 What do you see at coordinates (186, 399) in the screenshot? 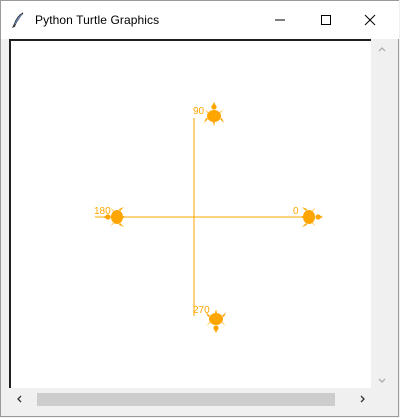
I see `horizontal-scroll-thumb` at bounding box center [186, 399].